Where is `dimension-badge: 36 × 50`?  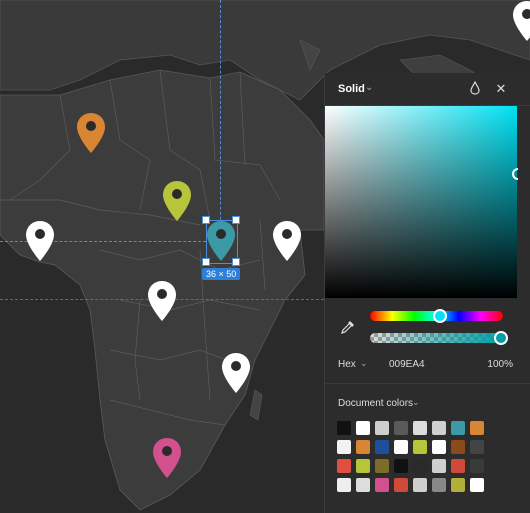
dimension-badge: 36 × 50 is located at coordinates (221, 274).